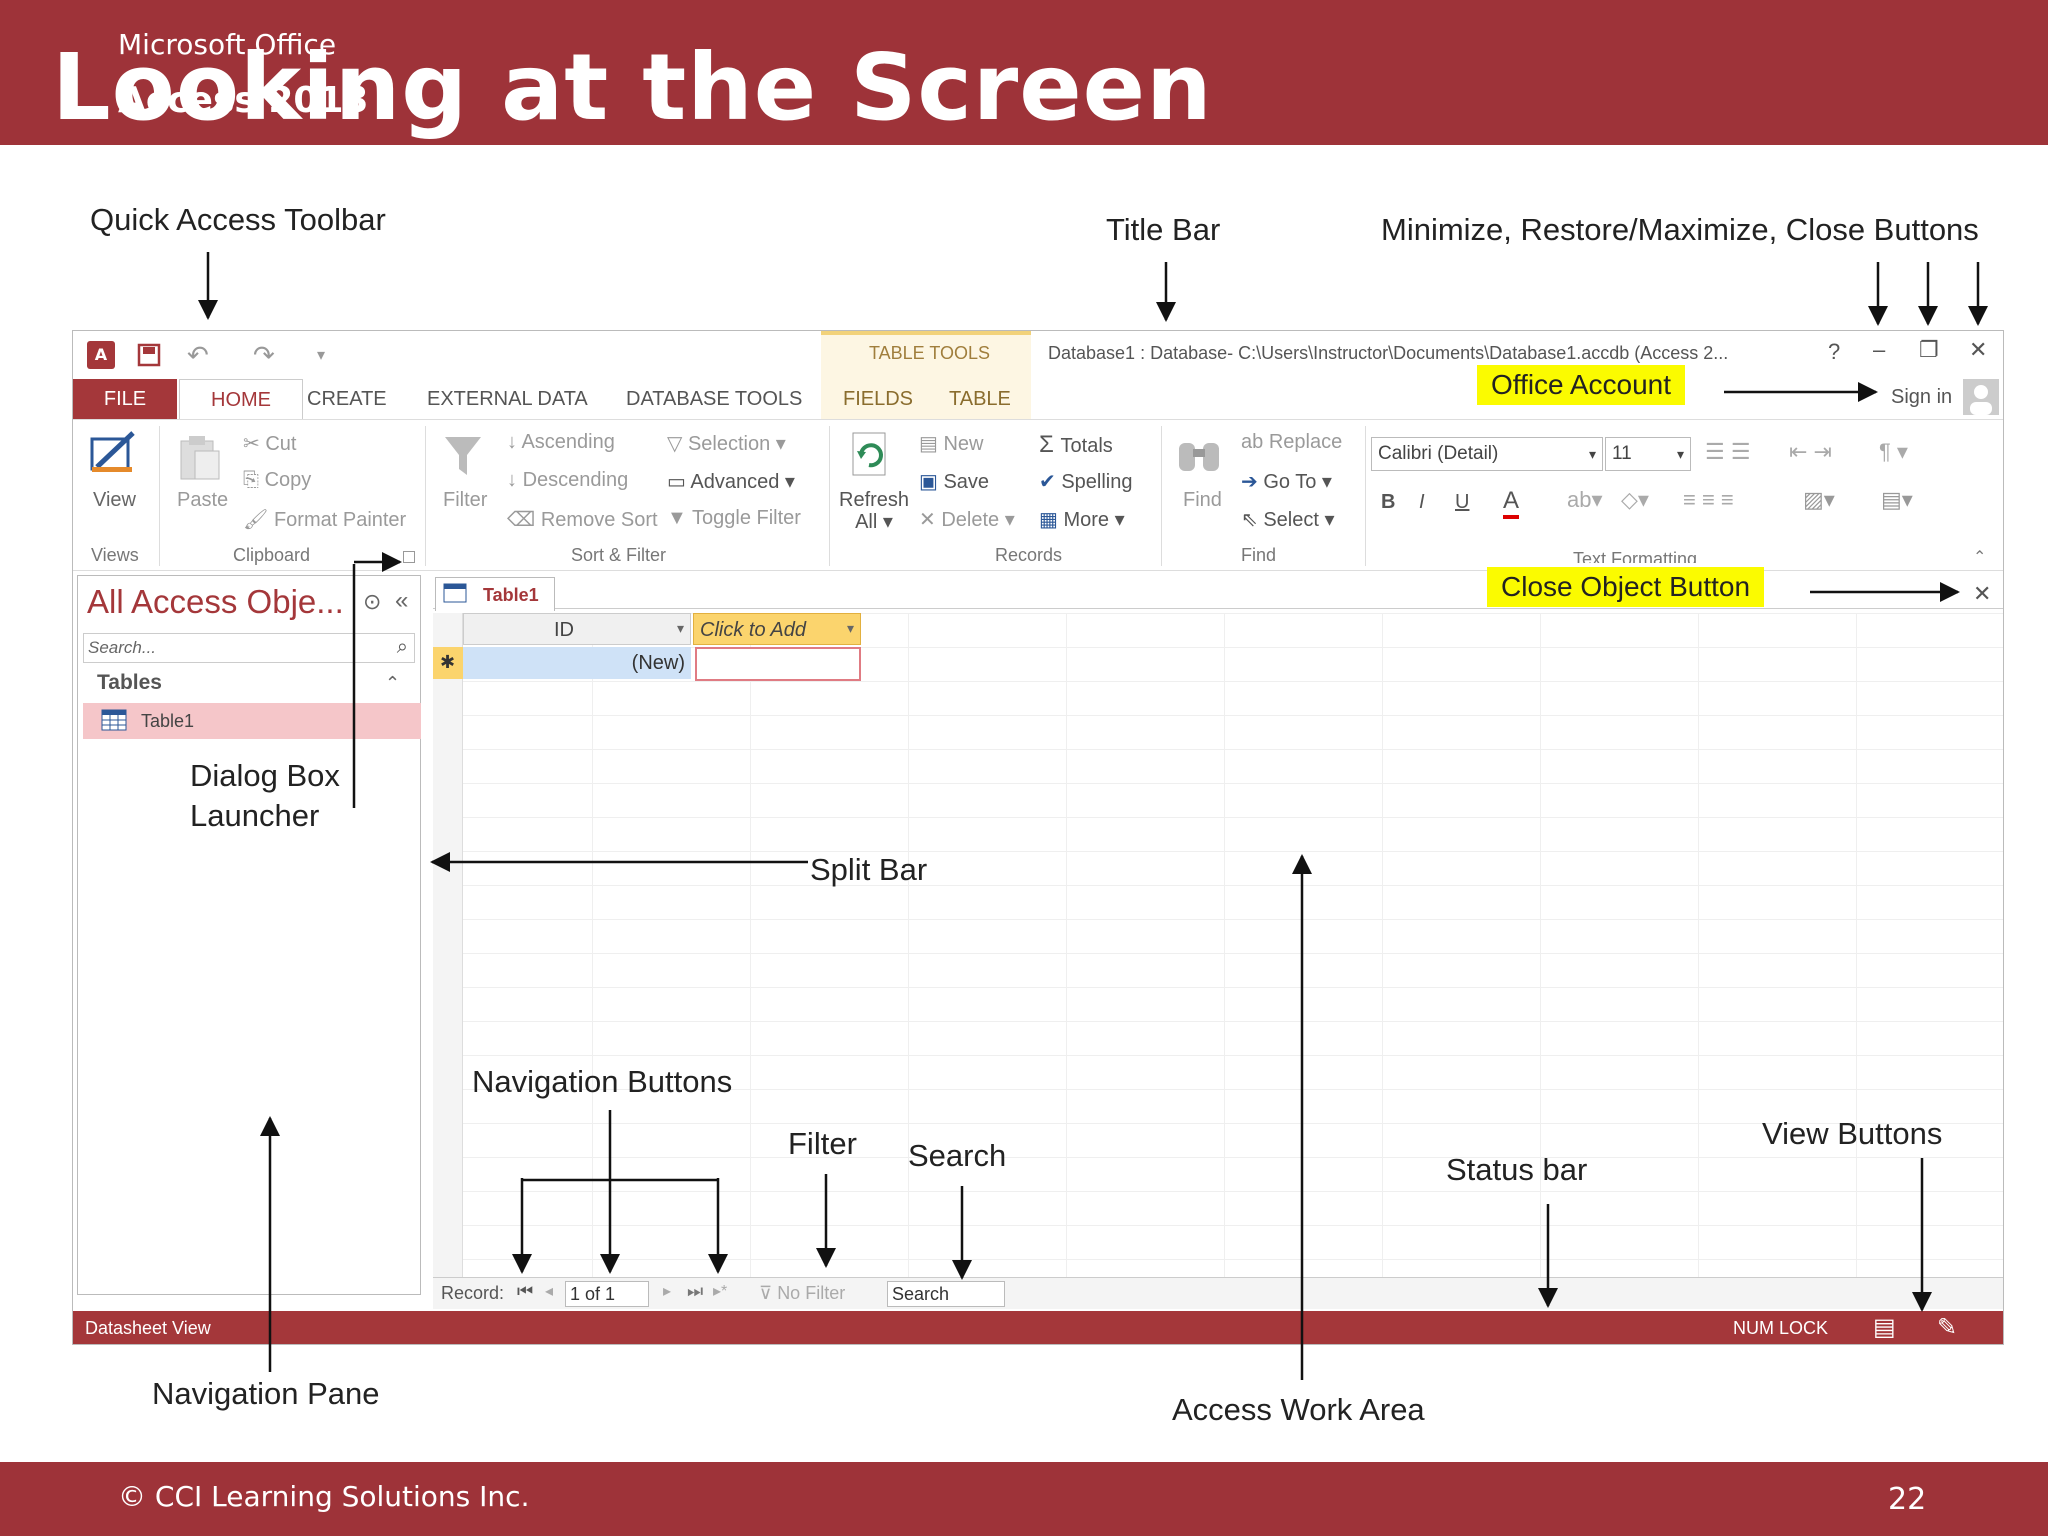 Image resolution: width=2048 pixels, height=1536 pixels. Describe the element at coordinates (1907, 1499) in the screenshot. I see `page-number: 22` at that location.